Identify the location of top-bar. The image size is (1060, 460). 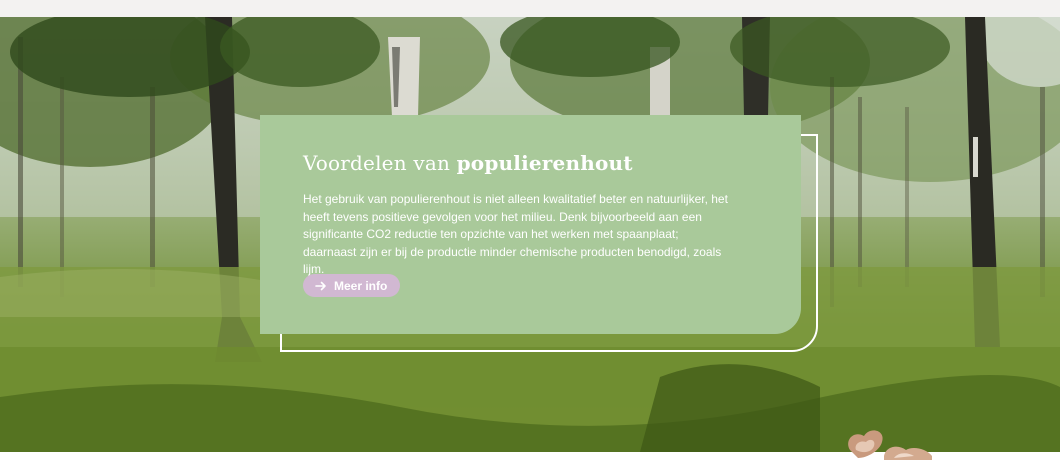
(530, 8).